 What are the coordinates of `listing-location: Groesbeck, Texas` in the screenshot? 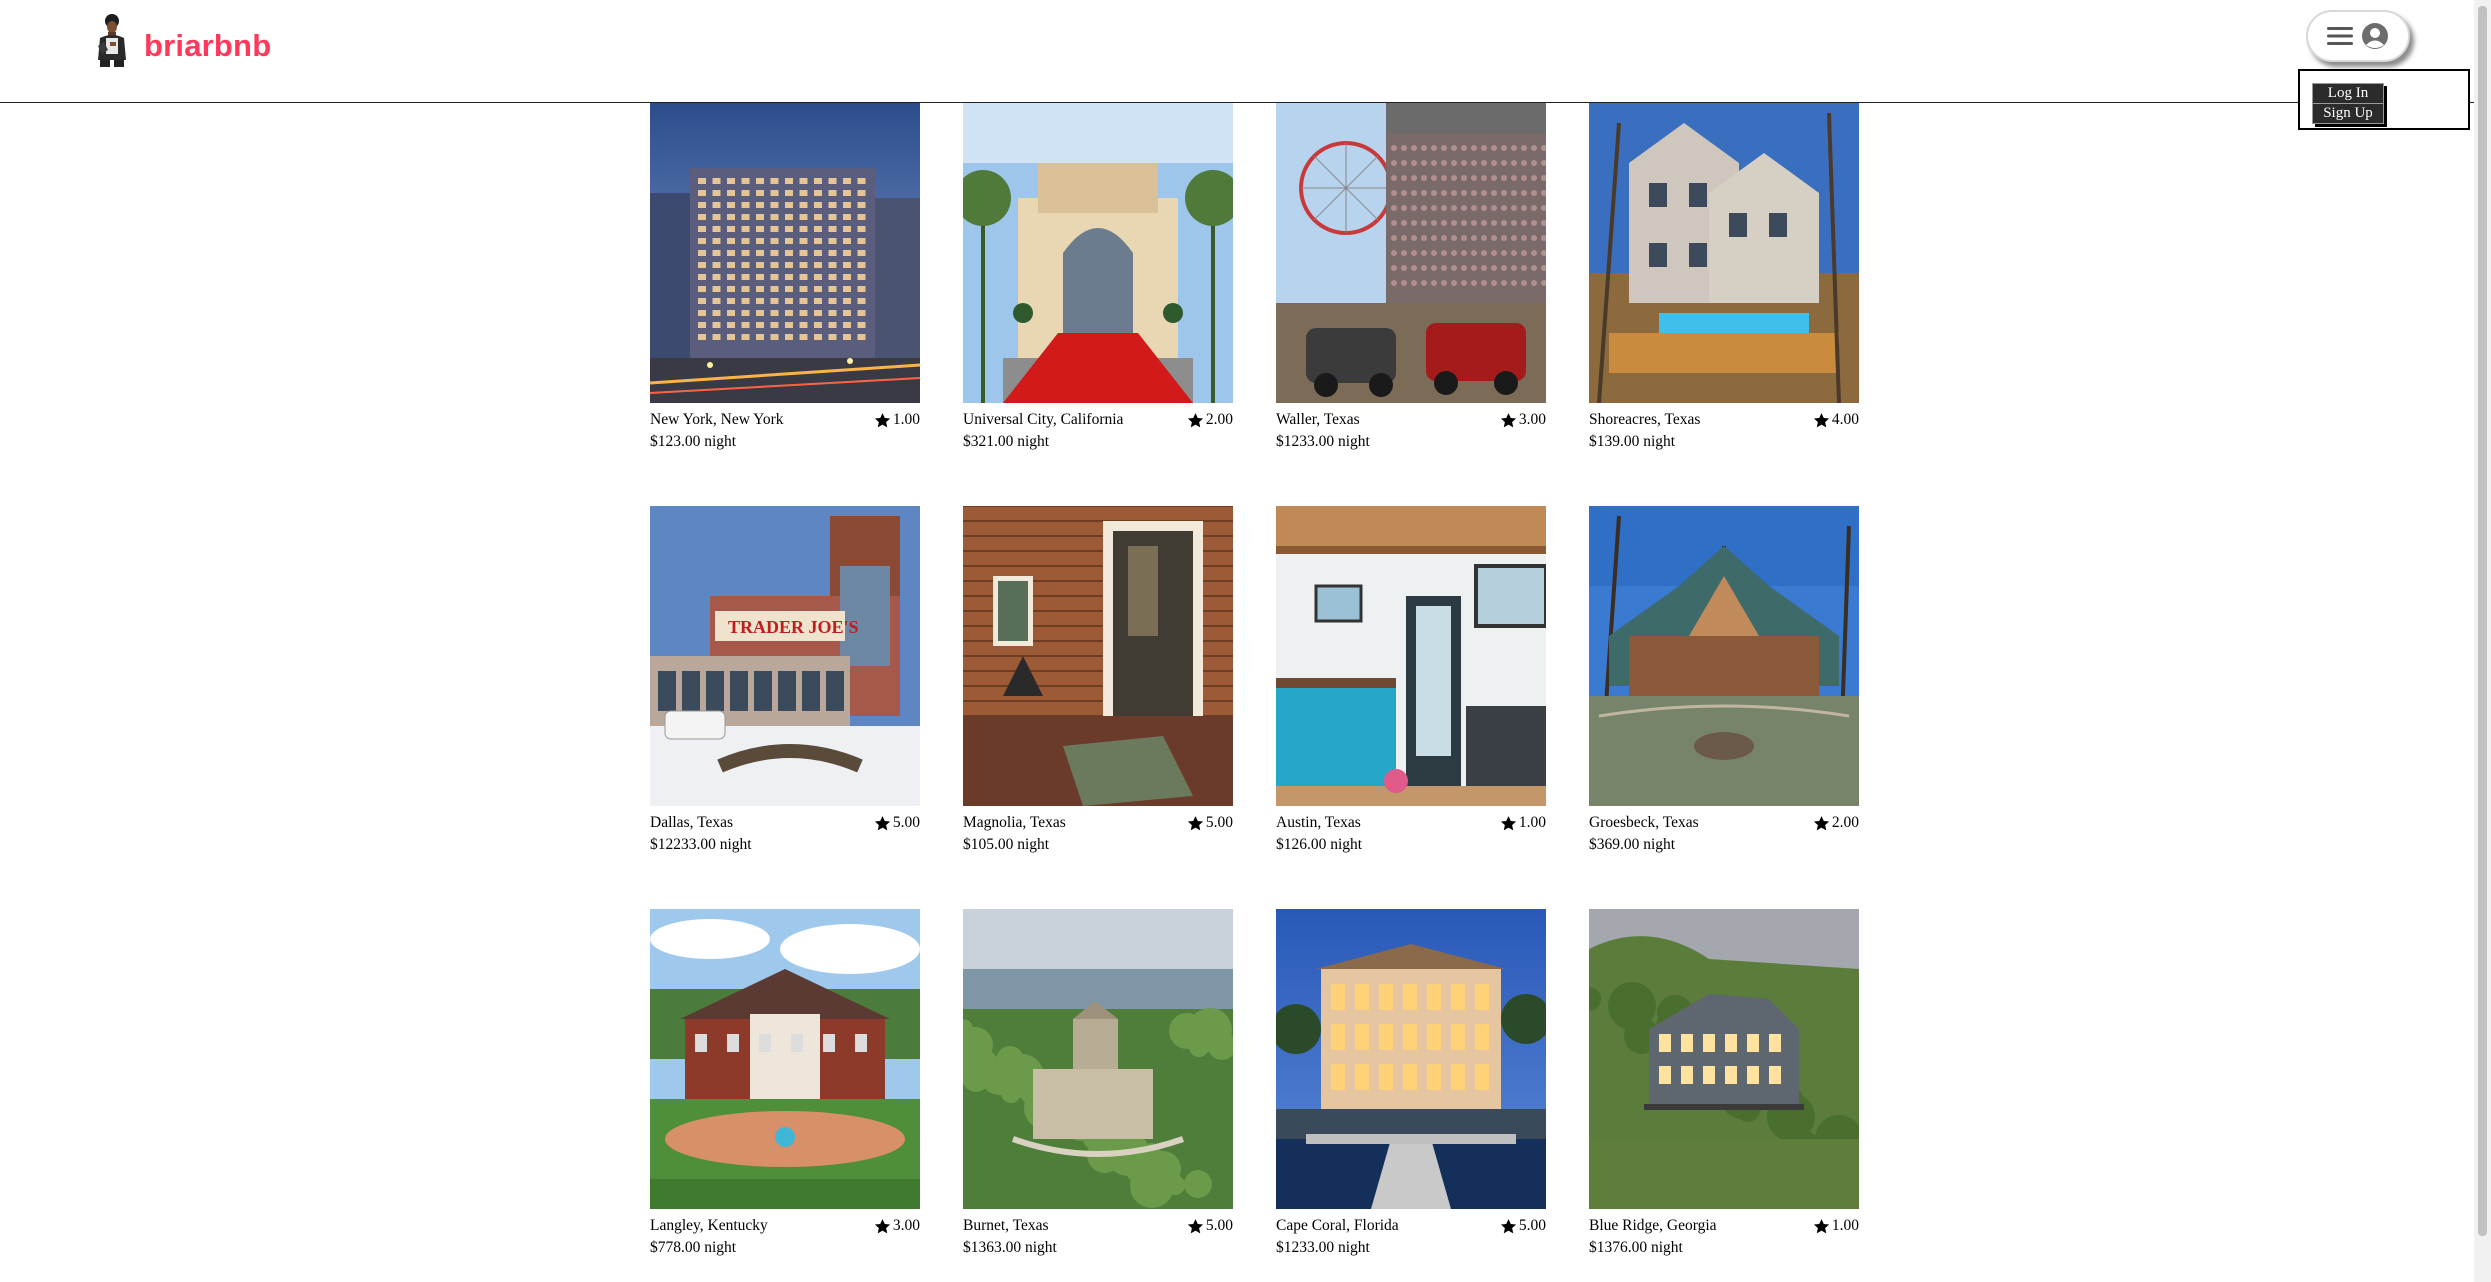 It's located at (1644, 822).